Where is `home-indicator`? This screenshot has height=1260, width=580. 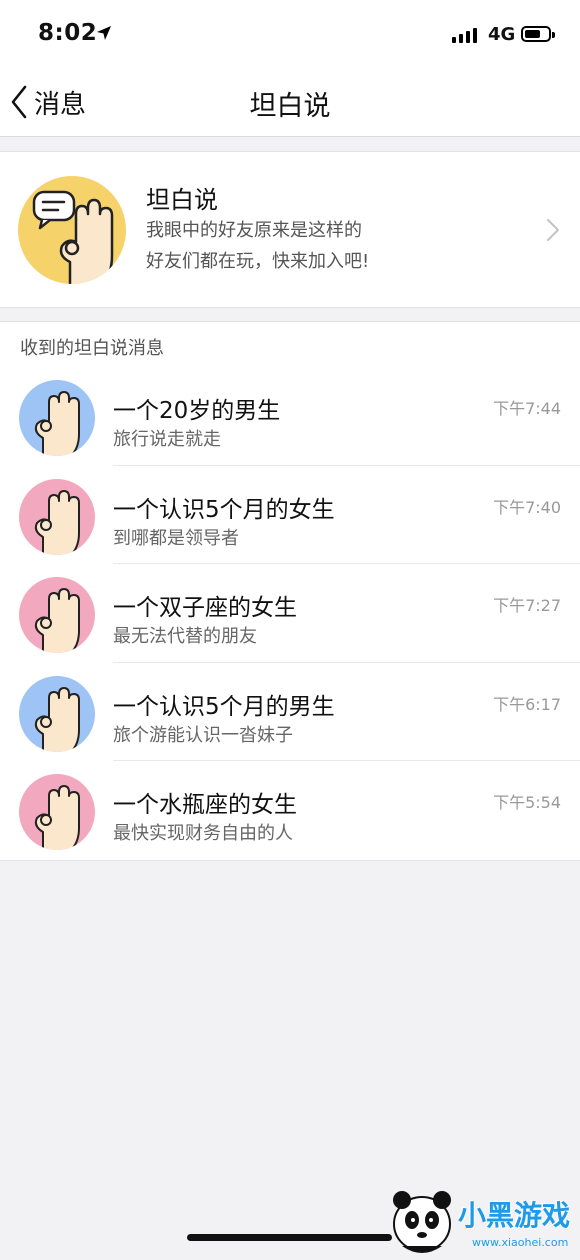 home-indicator is located at coordinates (289, 1237).